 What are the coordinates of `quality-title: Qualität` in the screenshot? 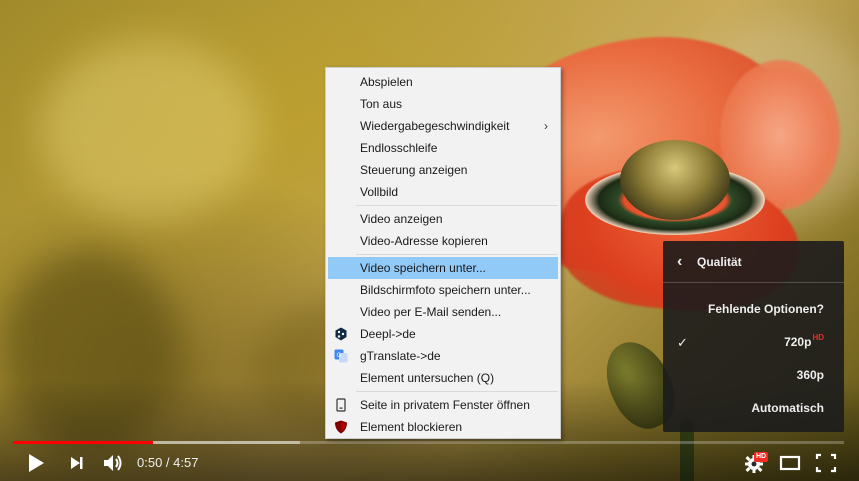 It's located at (719, 262).